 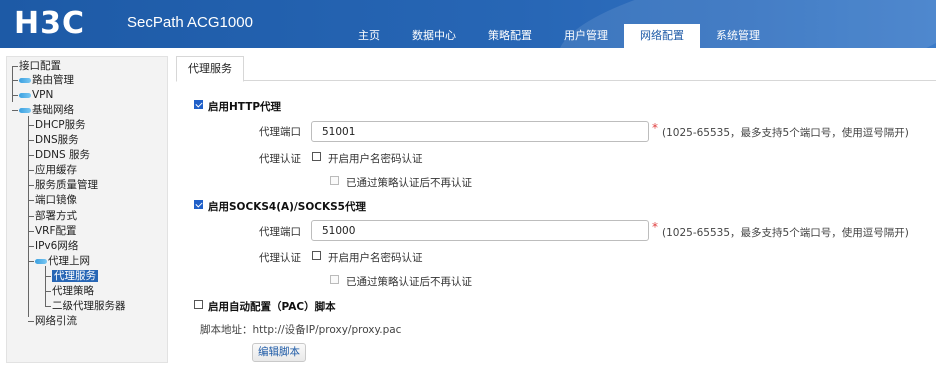 I want to click on socks-auth-option-label: 开启用户名密码认证, so click(x=375, y=258).